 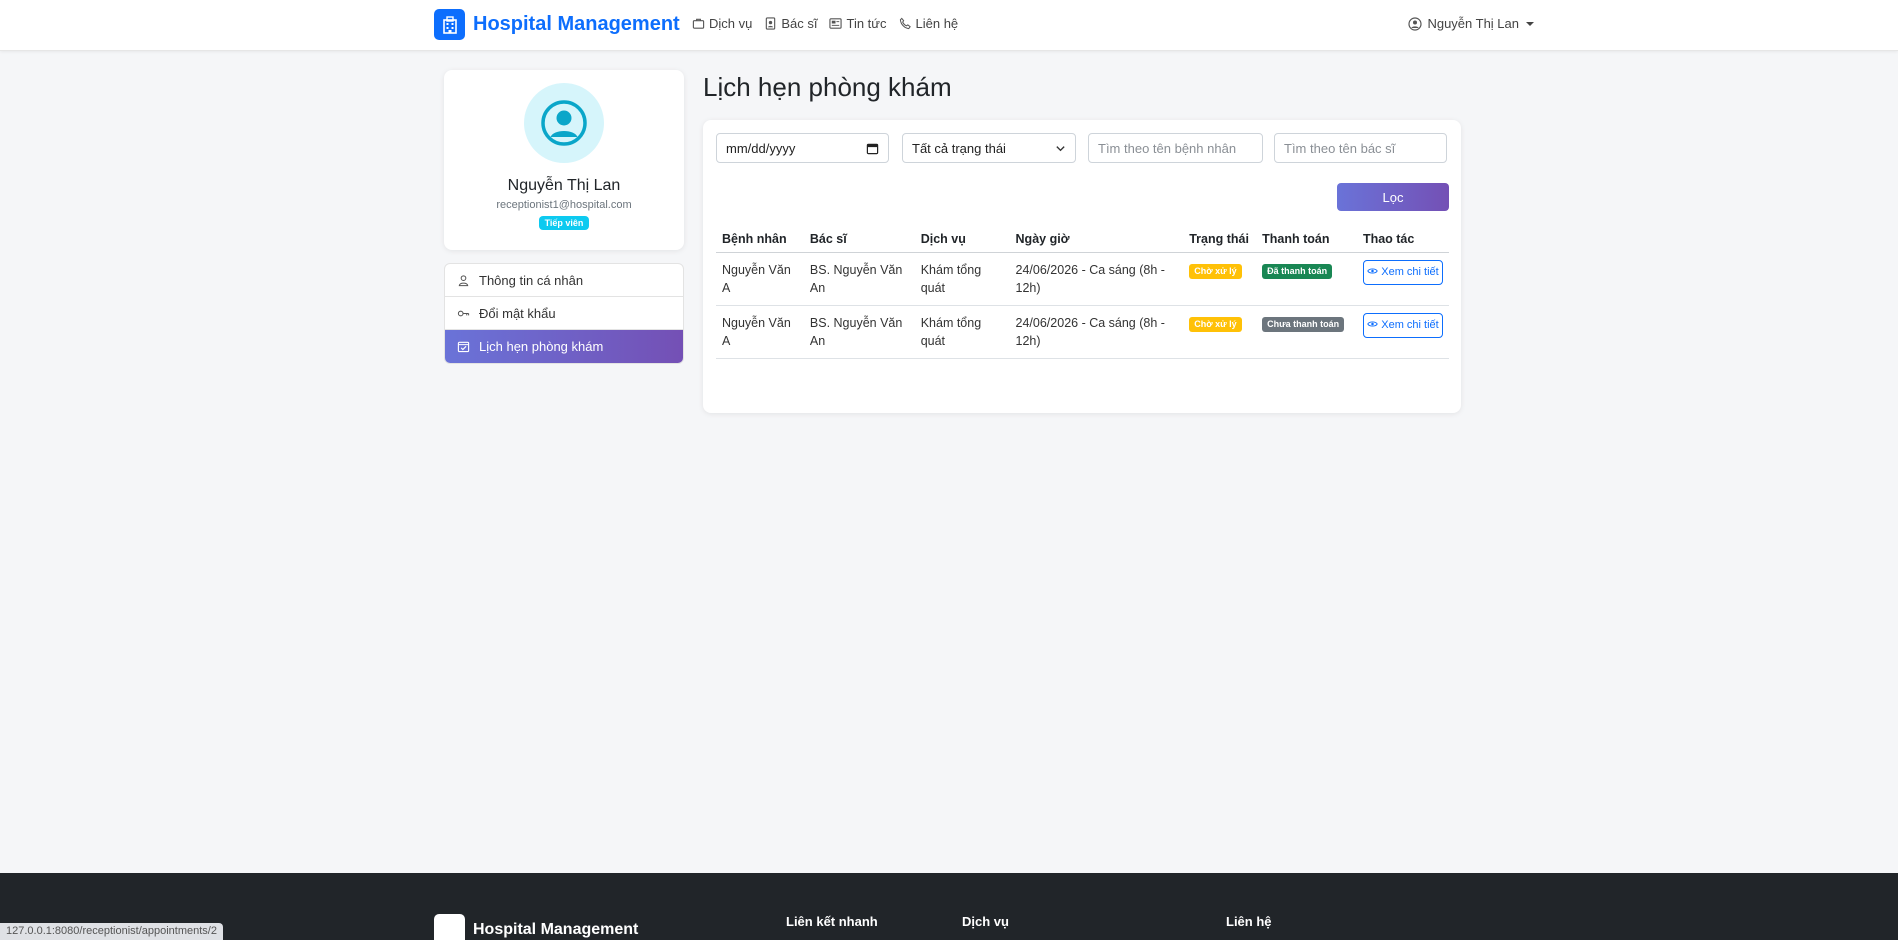 What do you see at coordinates (1096, 241) in the screenshot?
I see `column-header: Ngày giờ` at bounding box center [1096, 241].